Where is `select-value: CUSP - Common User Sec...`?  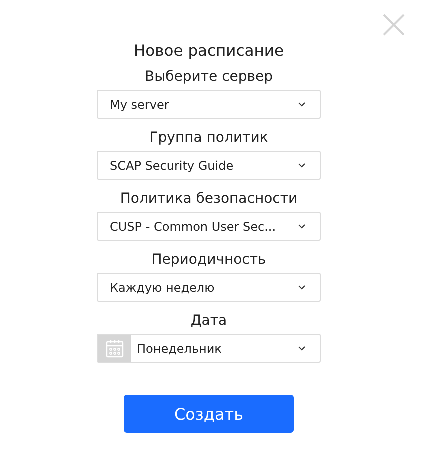
select-value: CUSP - Common User Sec... is located at coordinates (193, 227).